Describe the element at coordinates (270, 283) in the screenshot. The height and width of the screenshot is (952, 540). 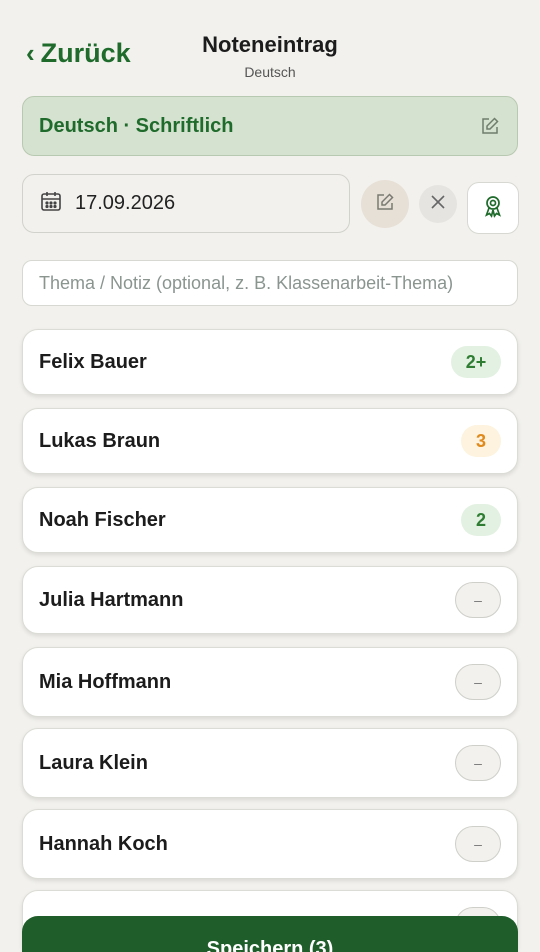
I see `topic-input` at that location.